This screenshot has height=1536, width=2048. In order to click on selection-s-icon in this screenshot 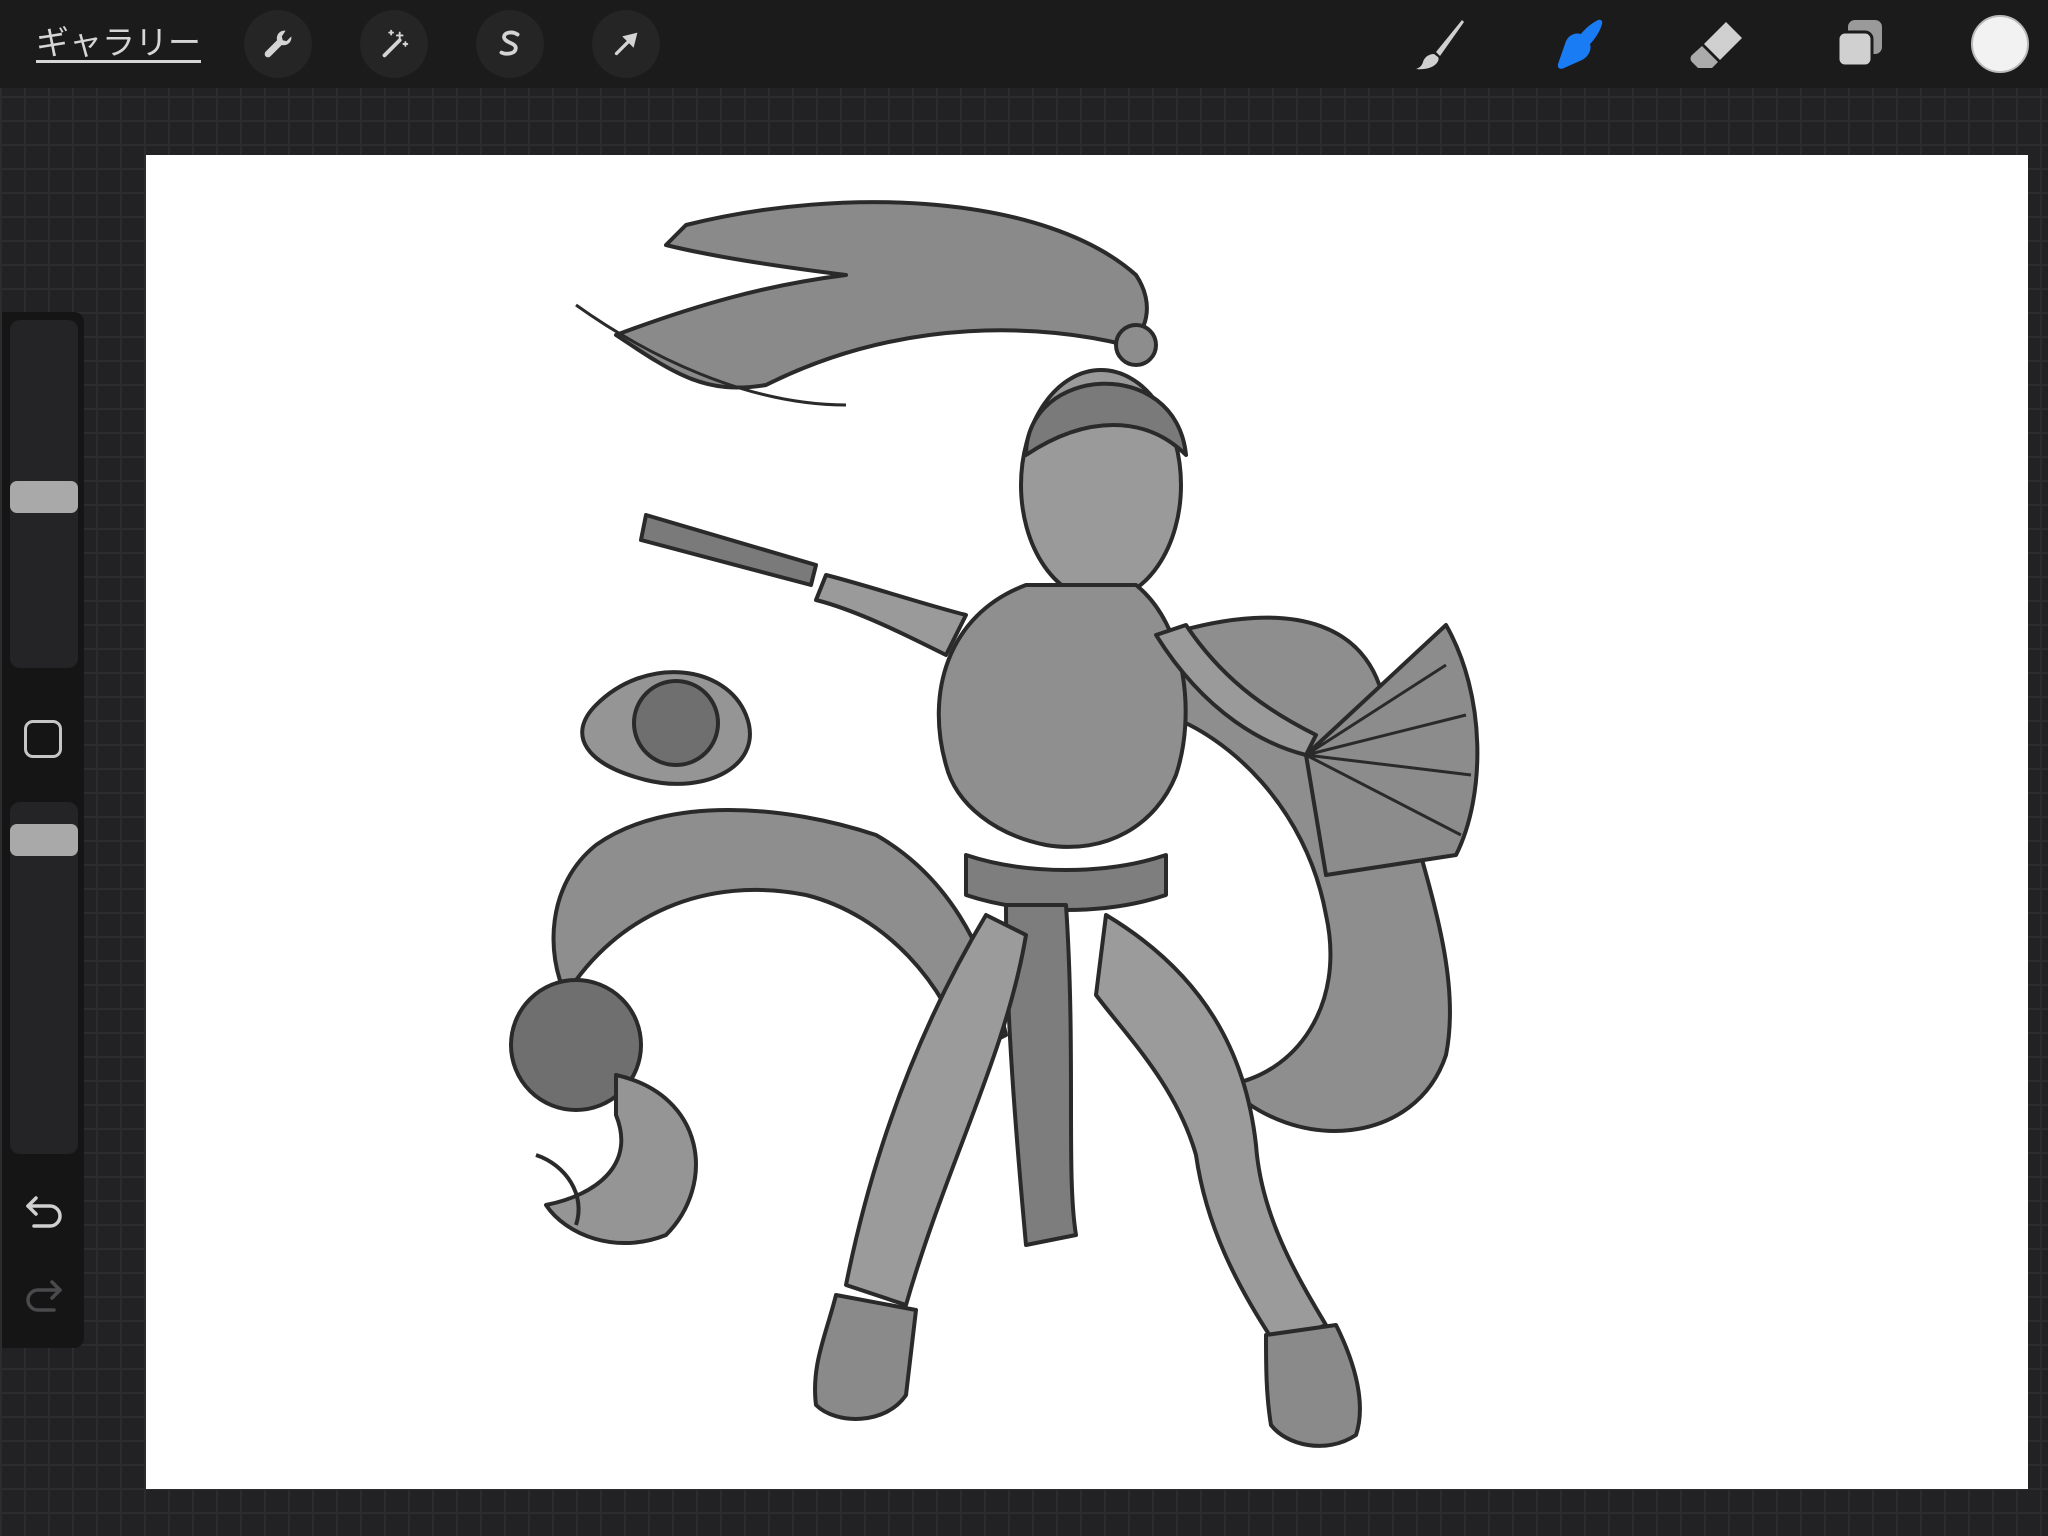, I will do `click(509, 43)`.